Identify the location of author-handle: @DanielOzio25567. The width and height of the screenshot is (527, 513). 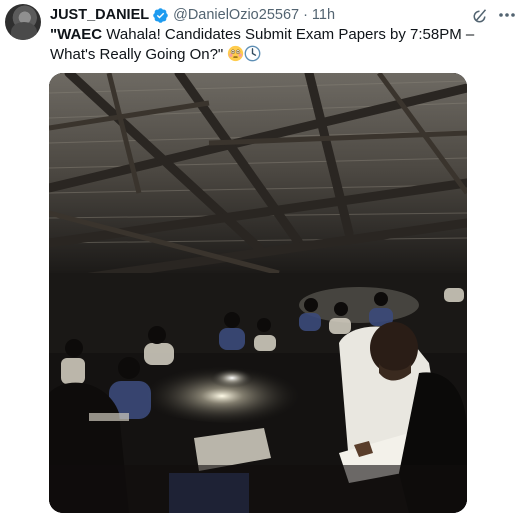
(236, 15).